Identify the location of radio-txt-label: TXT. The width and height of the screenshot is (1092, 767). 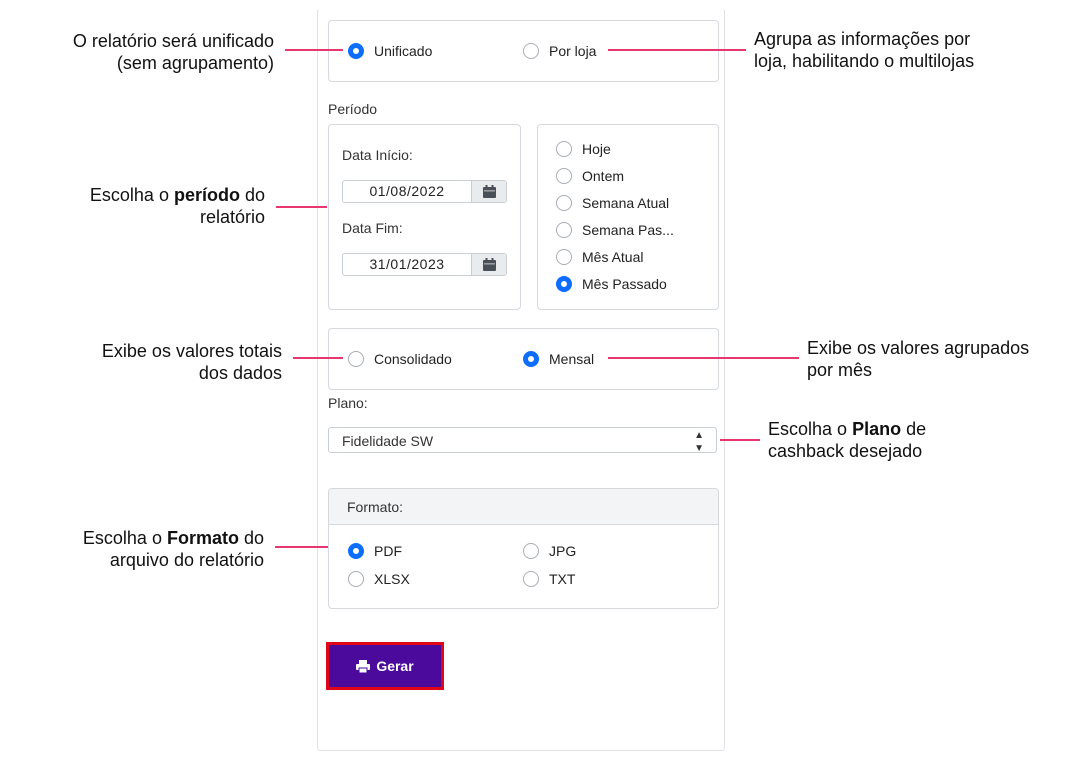
(562, 579).